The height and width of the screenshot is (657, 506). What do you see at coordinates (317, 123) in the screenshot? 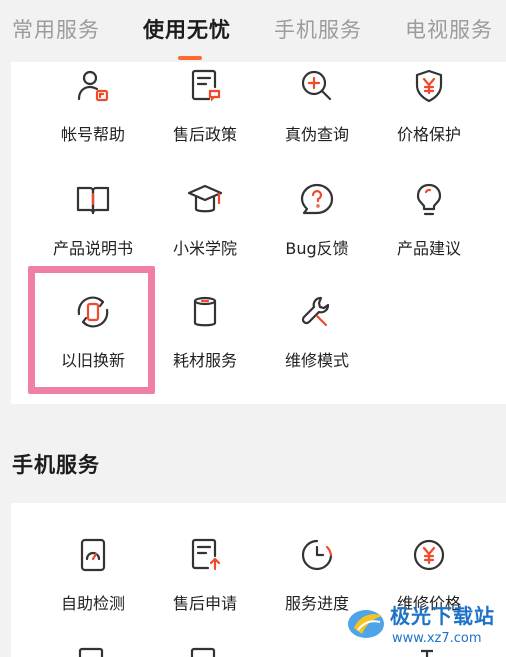
I see `grid-item-authenticity-check: 真伪查询` at bounding box center [317, 123].